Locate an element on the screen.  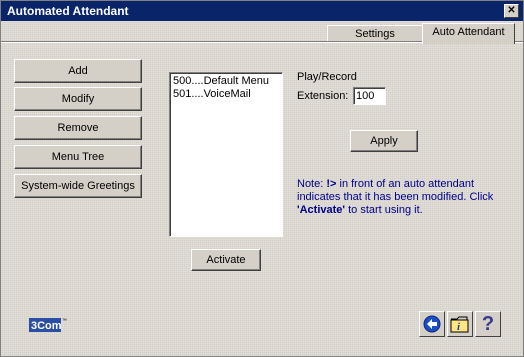
svg-text: ™ is located at coordinates (64, 321).